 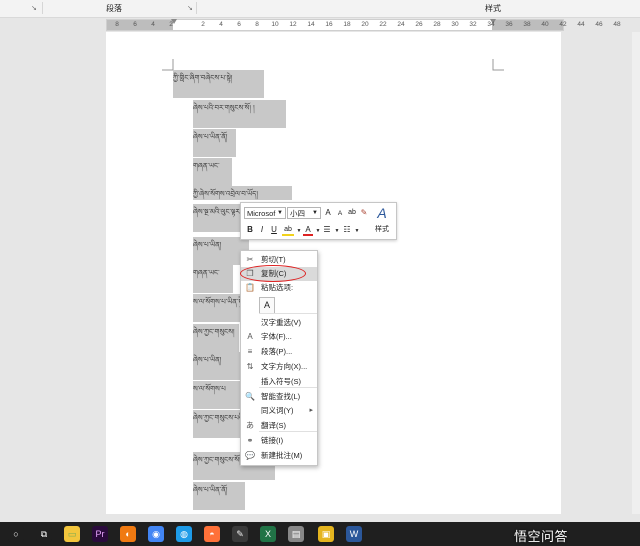 What do you see at coordinates (274, 230) in the screenshot?
I see `underline-button: U` at bounding box center [274, 230].